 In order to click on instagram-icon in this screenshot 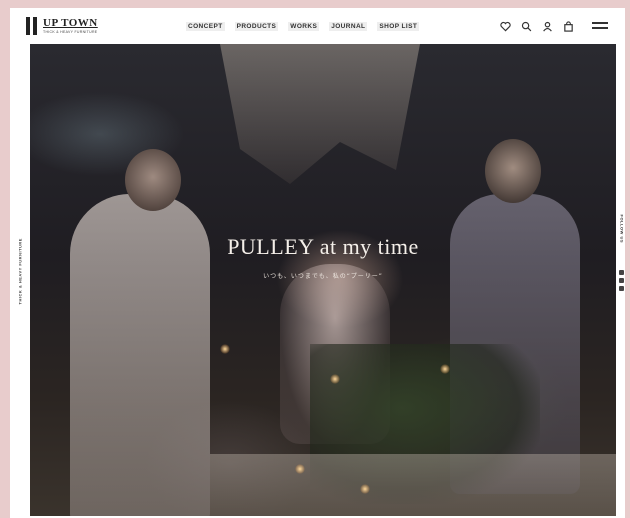, I will do `click(621, 272)`.